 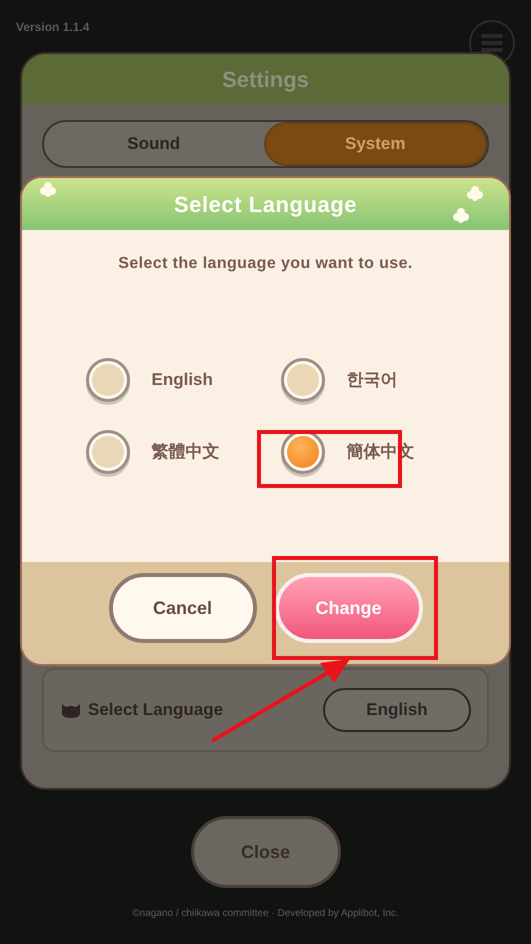 What do you see at coordinates (397, 710) in the screenshot?
I see `language-button: English` at bounding box center [397, 710].